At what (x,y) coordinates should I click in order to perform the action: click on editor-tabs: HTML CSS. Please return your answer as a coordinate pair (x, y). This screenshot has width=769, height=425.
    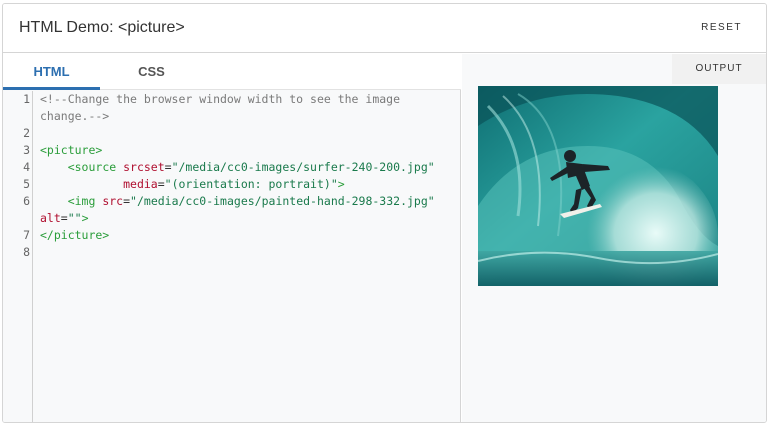
    Looking at the image, I should click on (232, 72).